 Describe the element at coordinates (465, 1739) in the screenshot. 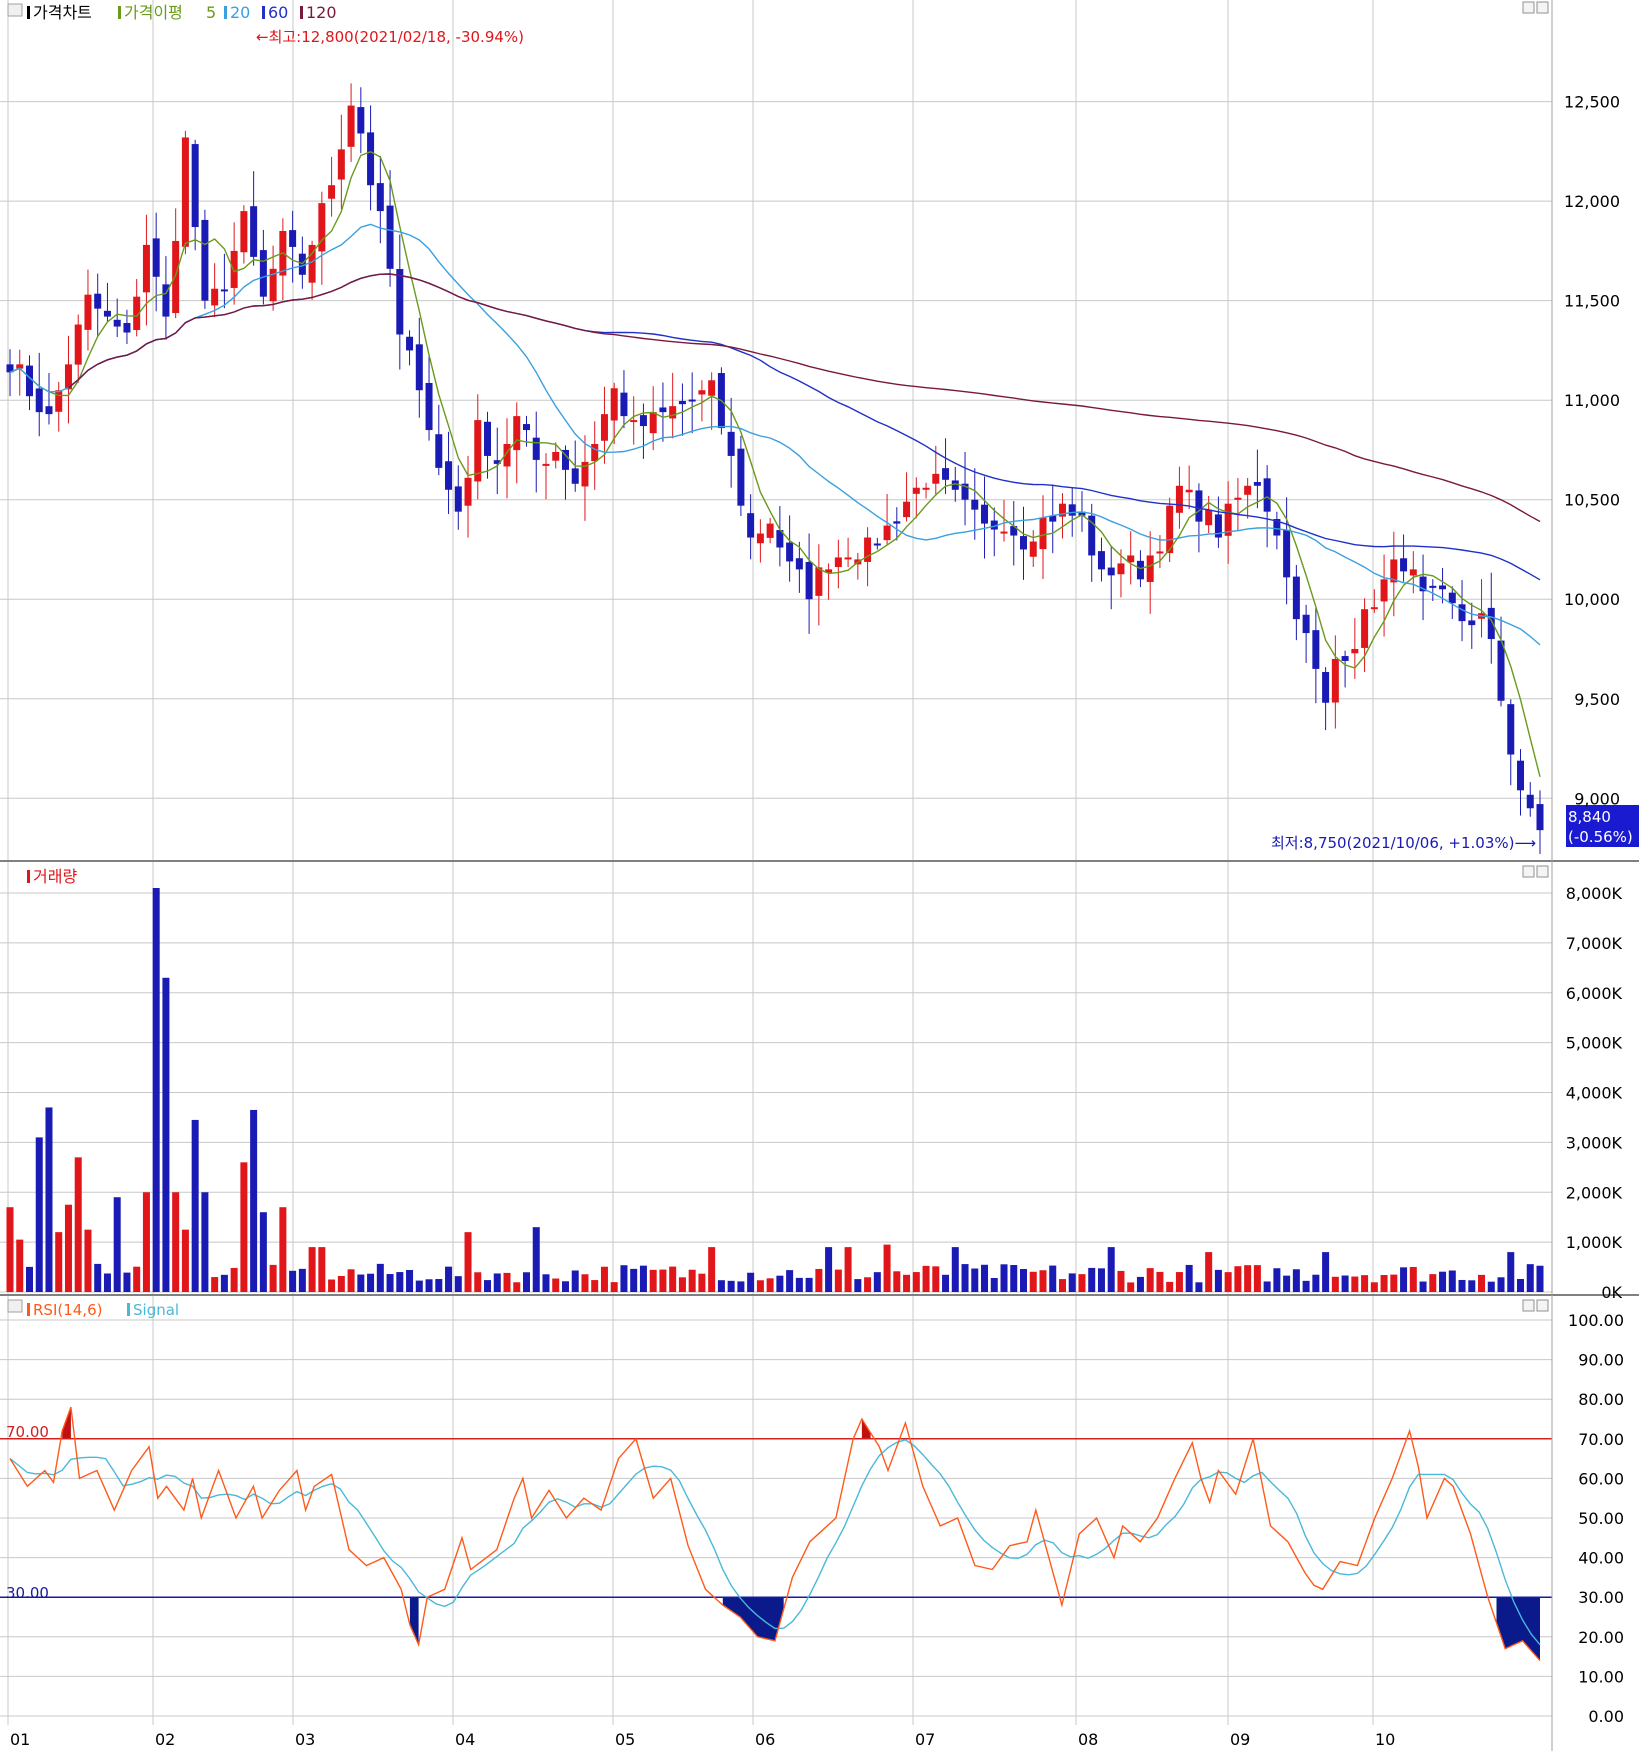

I see `month-tick-label: 04` at that location.